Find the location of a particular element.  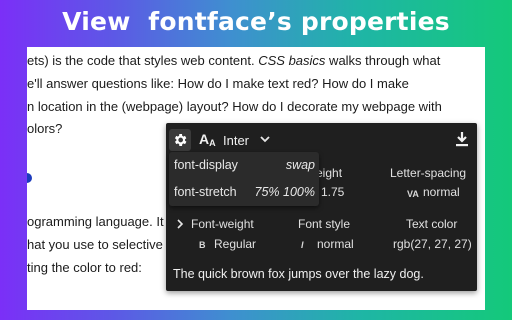

chevron-down-icon is located at coordinates (265, 139).